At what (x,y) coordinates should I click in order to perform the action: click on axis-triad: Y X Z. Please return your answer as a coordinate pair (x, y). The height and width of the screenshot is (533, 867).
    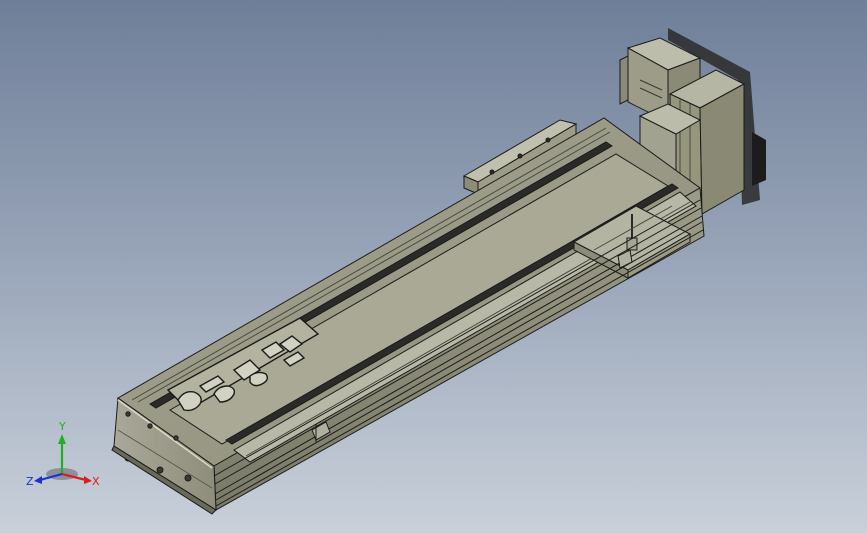
    Looking at the image, I should click on (63, 454).